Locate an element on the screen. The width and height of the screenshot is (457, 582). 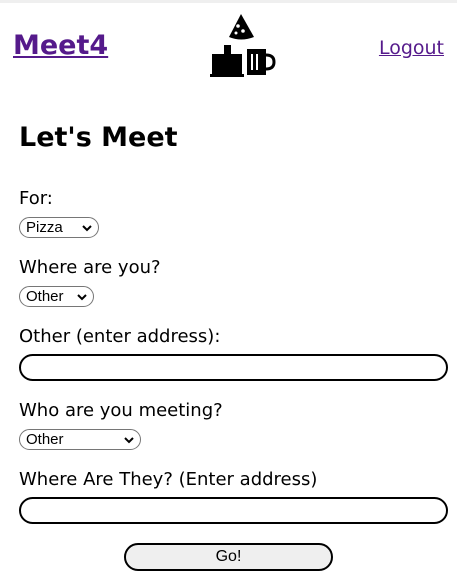
their-address-label: Where Are They? (Enter address) is located at coordinates (168, 479).